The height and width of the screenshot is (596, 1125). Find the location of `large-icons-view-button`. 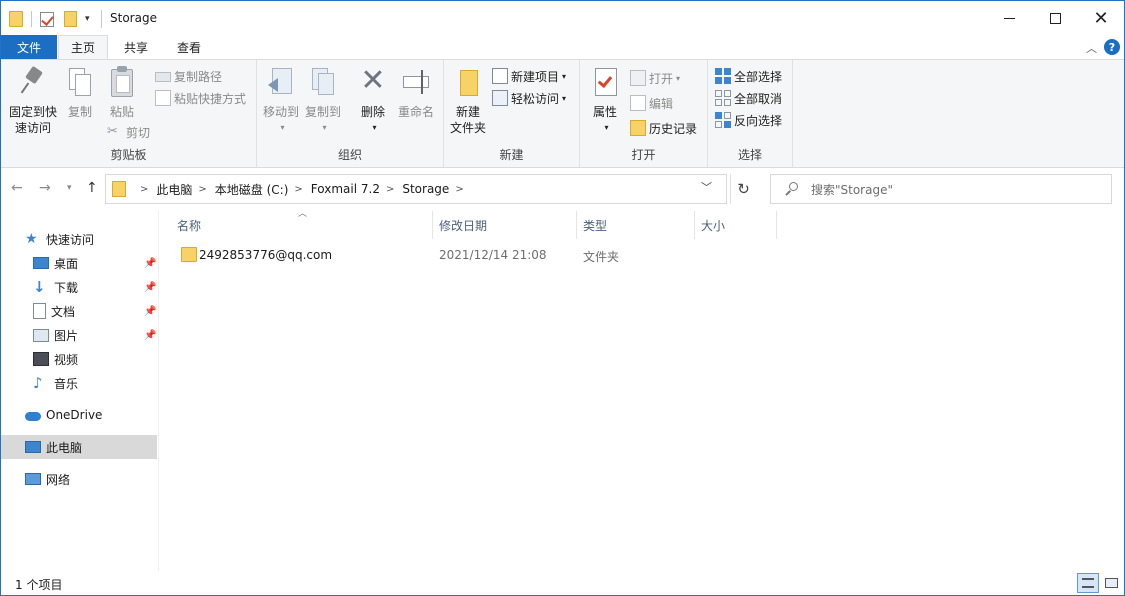

large-icons-view-button is located at coordinates (1111, 583).